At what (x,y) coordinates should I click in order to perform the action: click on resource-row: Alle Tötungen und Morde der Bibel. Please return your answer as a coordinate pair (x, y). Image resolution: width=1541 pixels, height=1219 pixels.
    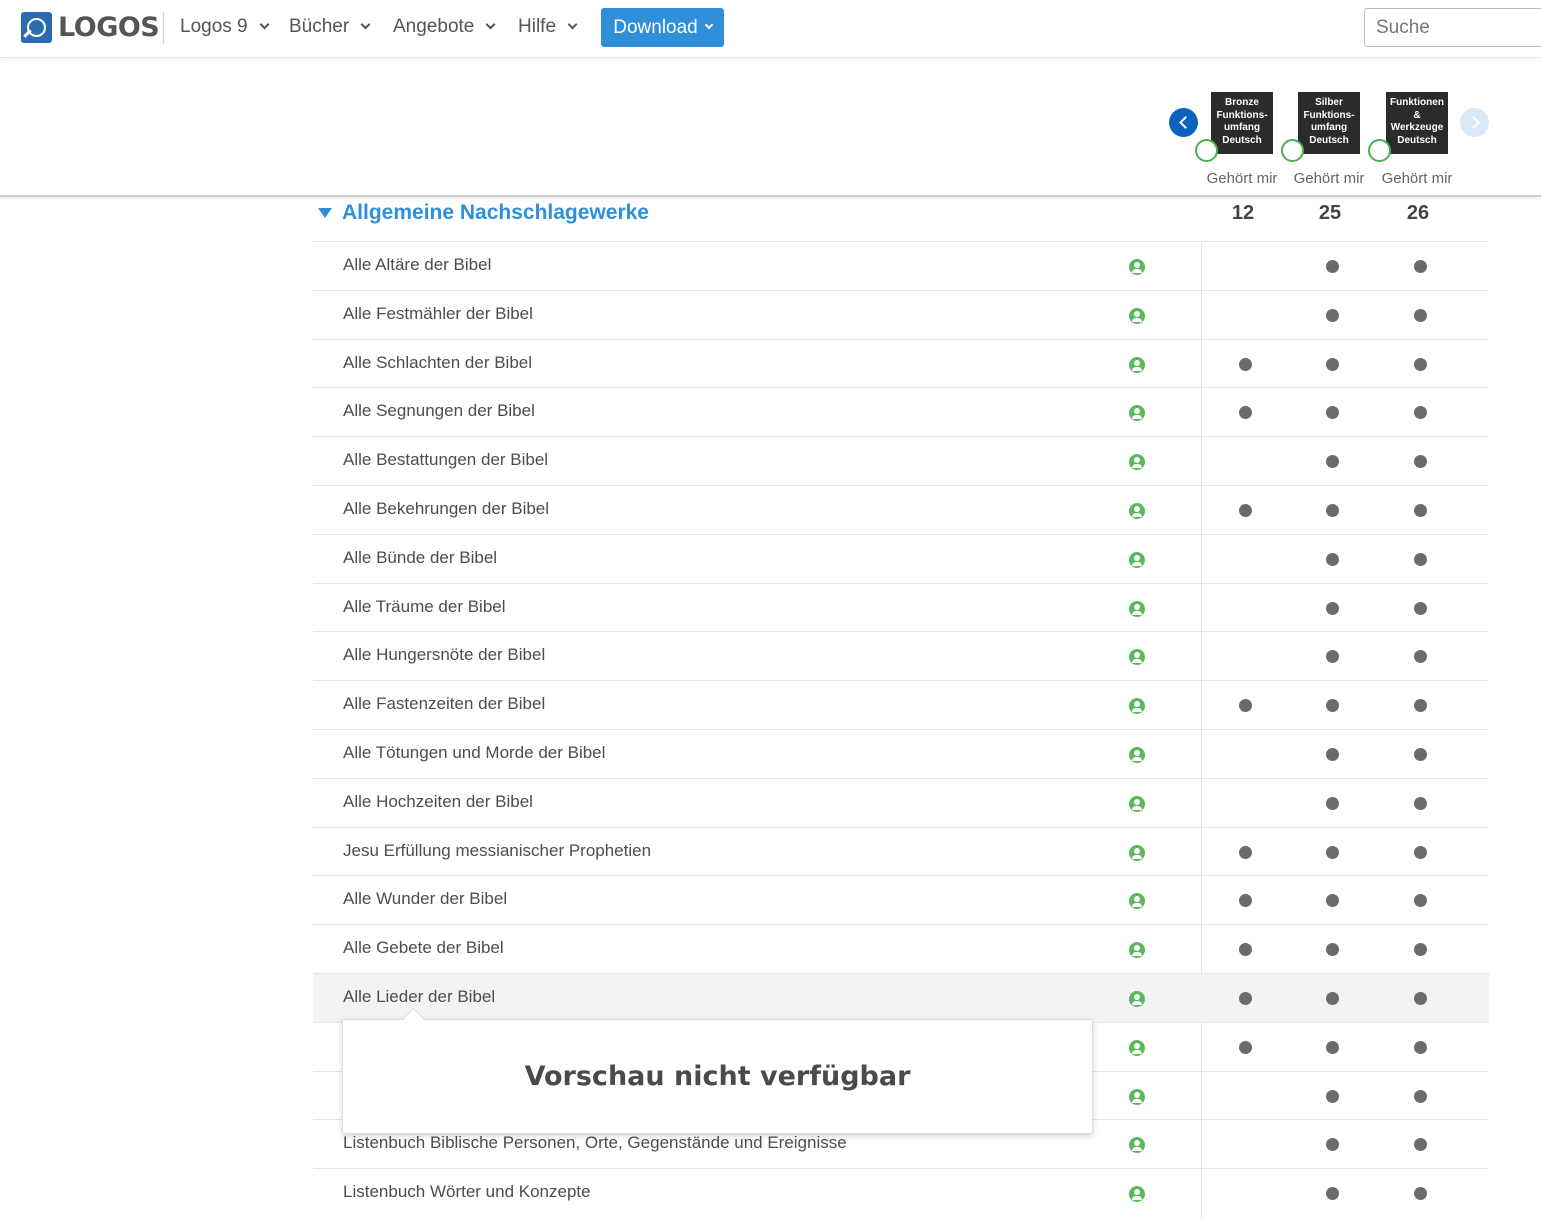
    Looking at the image, I should click on (901, 753).